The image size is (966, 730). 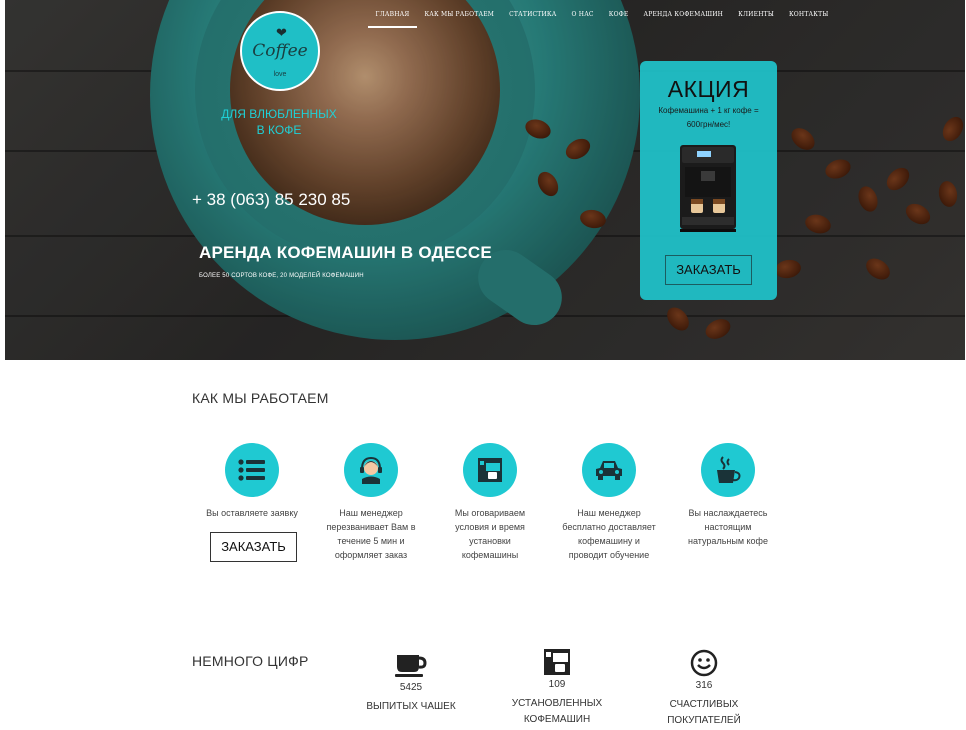 What do you see at coordinates (392, 14) in the screenshot?
I see `nav-item-home: ГЛАВНАЯ` at bounding box center [392, 14].